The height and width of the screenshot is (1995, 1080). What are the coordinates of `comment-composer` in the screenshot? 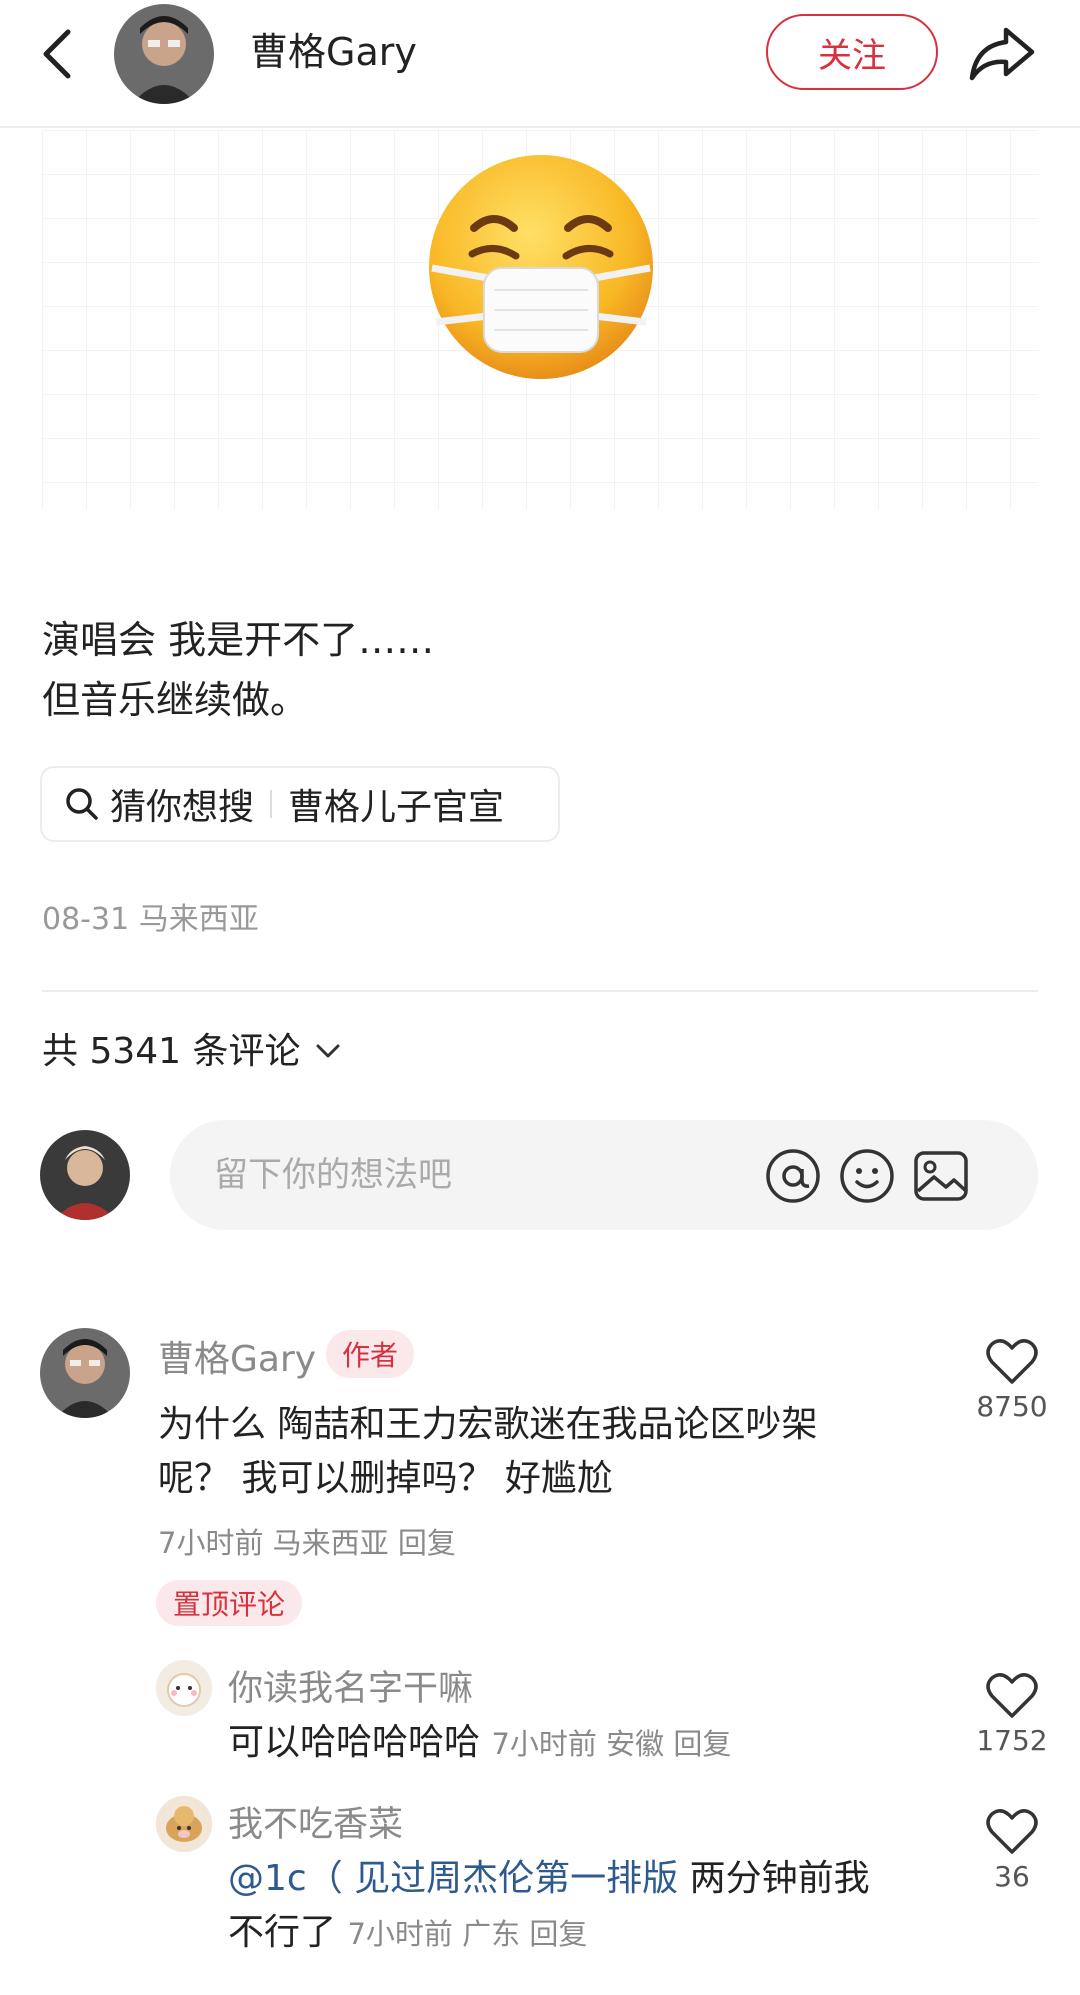 It's located at (604, 1175).